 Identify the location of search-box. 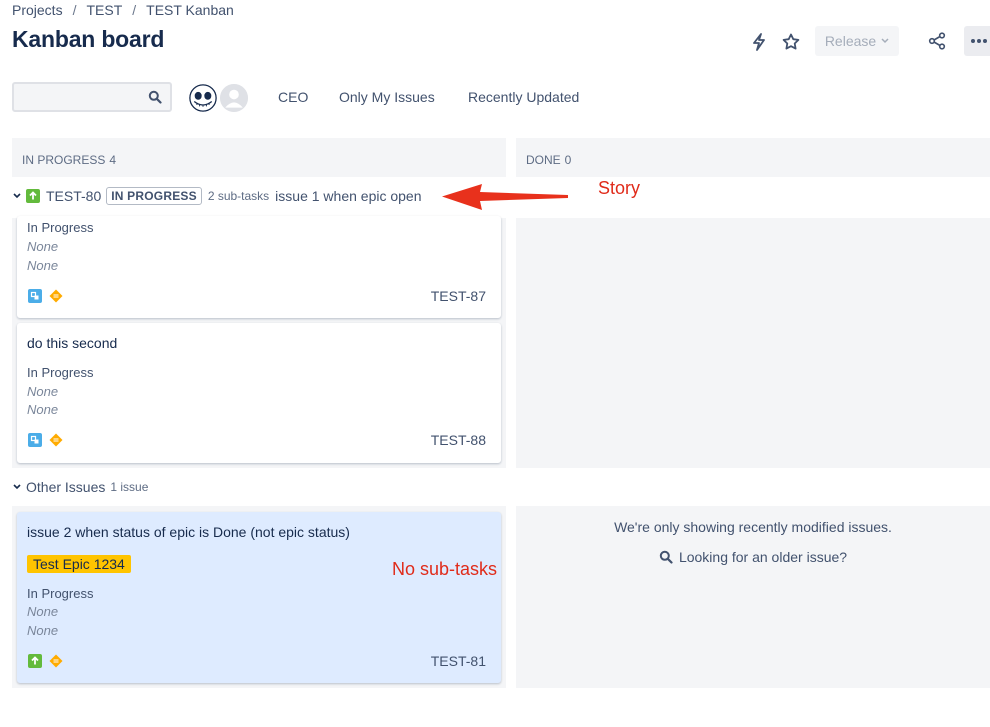
(92, 97).